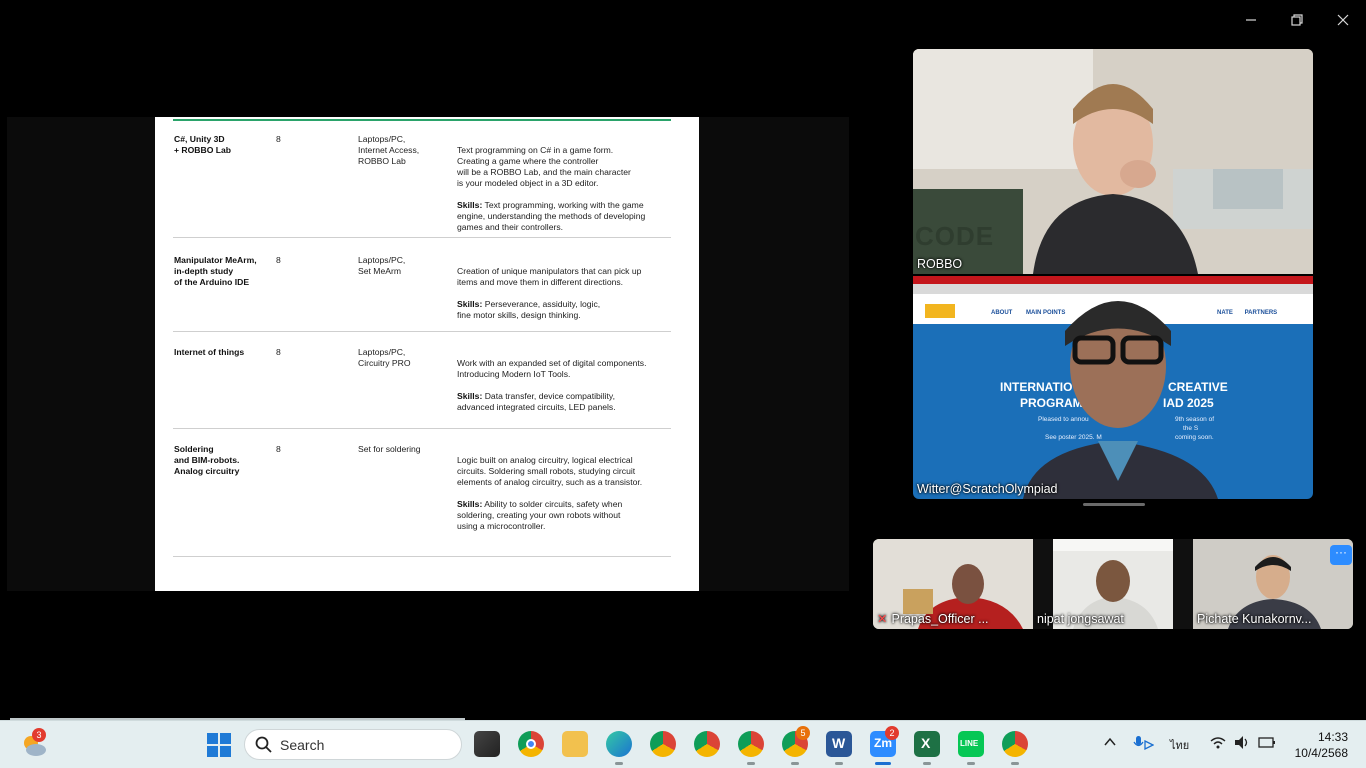 This screenshot has width=1366, height=768. I want to click on taskbar-search: Search, so click(353, 744).